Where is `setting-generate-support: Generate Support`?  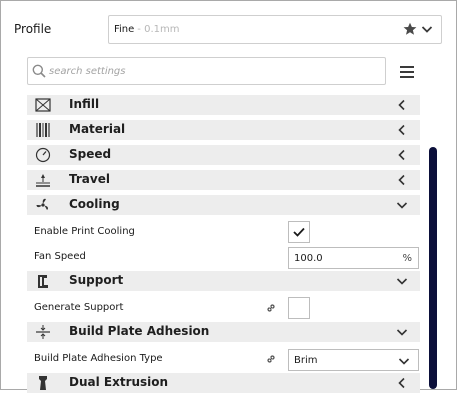 setting-generate-support: Generate Support is located at coordinates (223, 308).